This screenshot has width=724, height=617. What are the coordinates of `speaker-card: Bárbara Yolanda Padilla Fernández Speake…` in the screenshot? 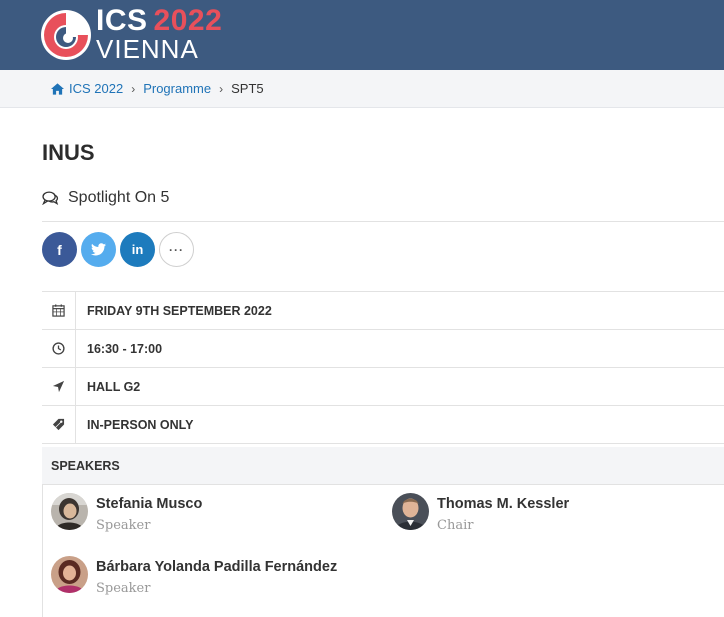 It's located at (194, 576).